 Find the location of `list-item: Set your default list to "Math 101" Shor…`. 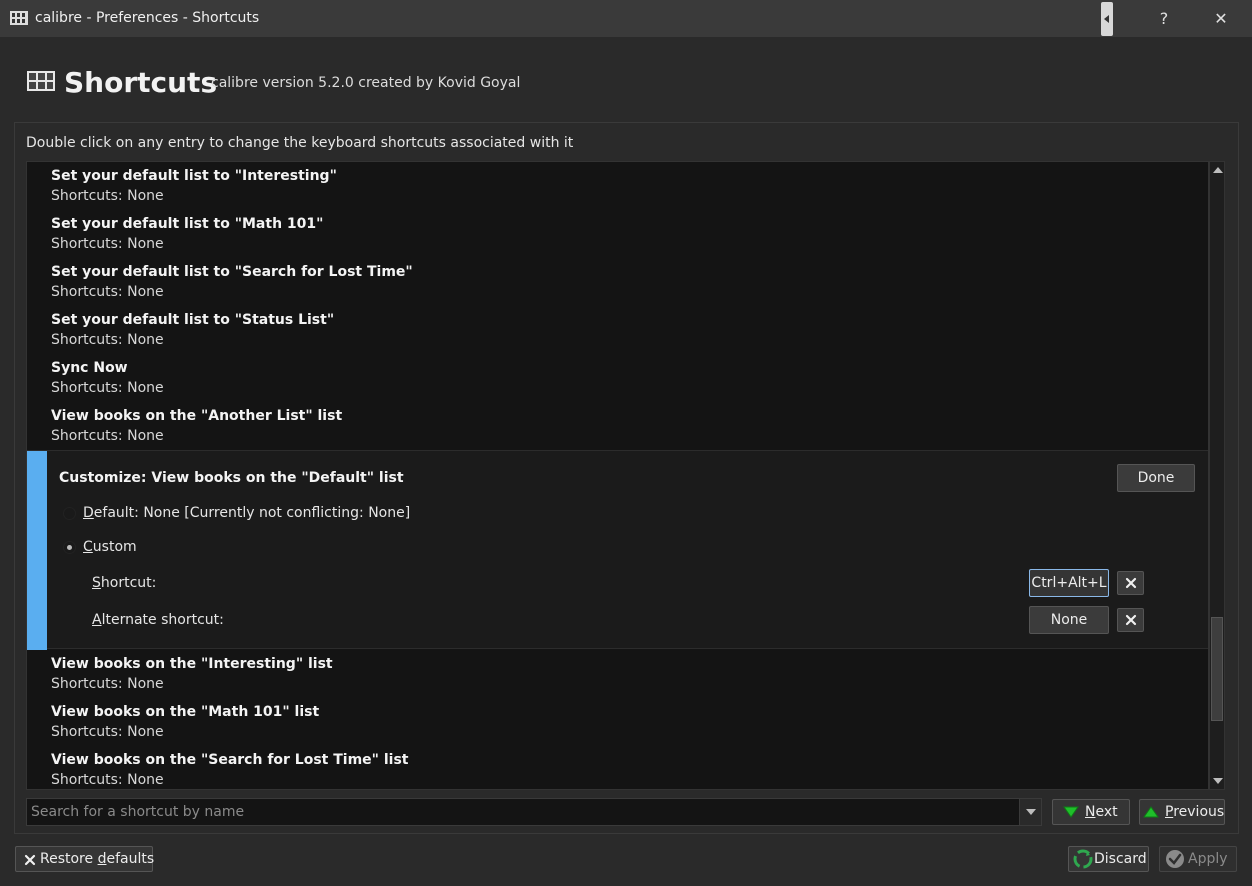

list-item: Set your default list to "Math 101" Shor… is located at coordinates (187, 238).